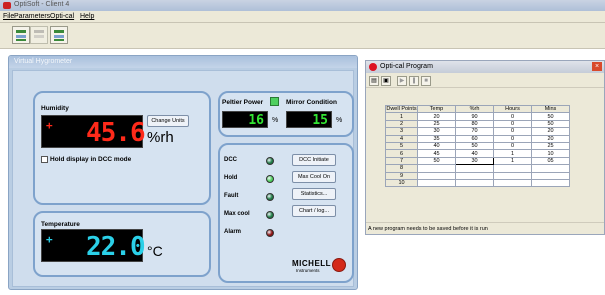 This screenshot has height=295, width=605. I want to click on peltier-unit: %, so click(275, 120).